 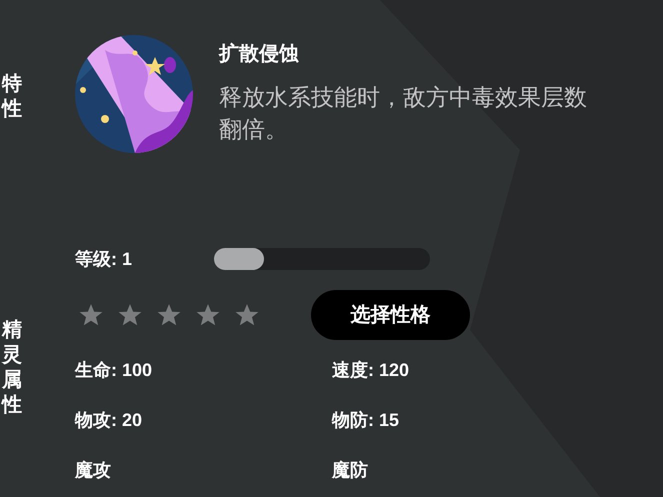 I want to click on section-label: 特性, so click(x=12, y=97).